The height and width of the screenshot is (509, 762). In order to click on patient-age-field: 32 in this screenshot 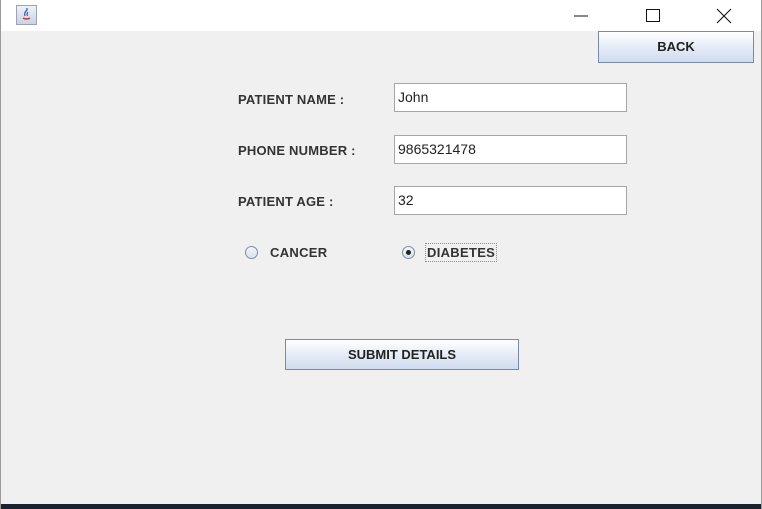, I will do `click(510, 200)`.